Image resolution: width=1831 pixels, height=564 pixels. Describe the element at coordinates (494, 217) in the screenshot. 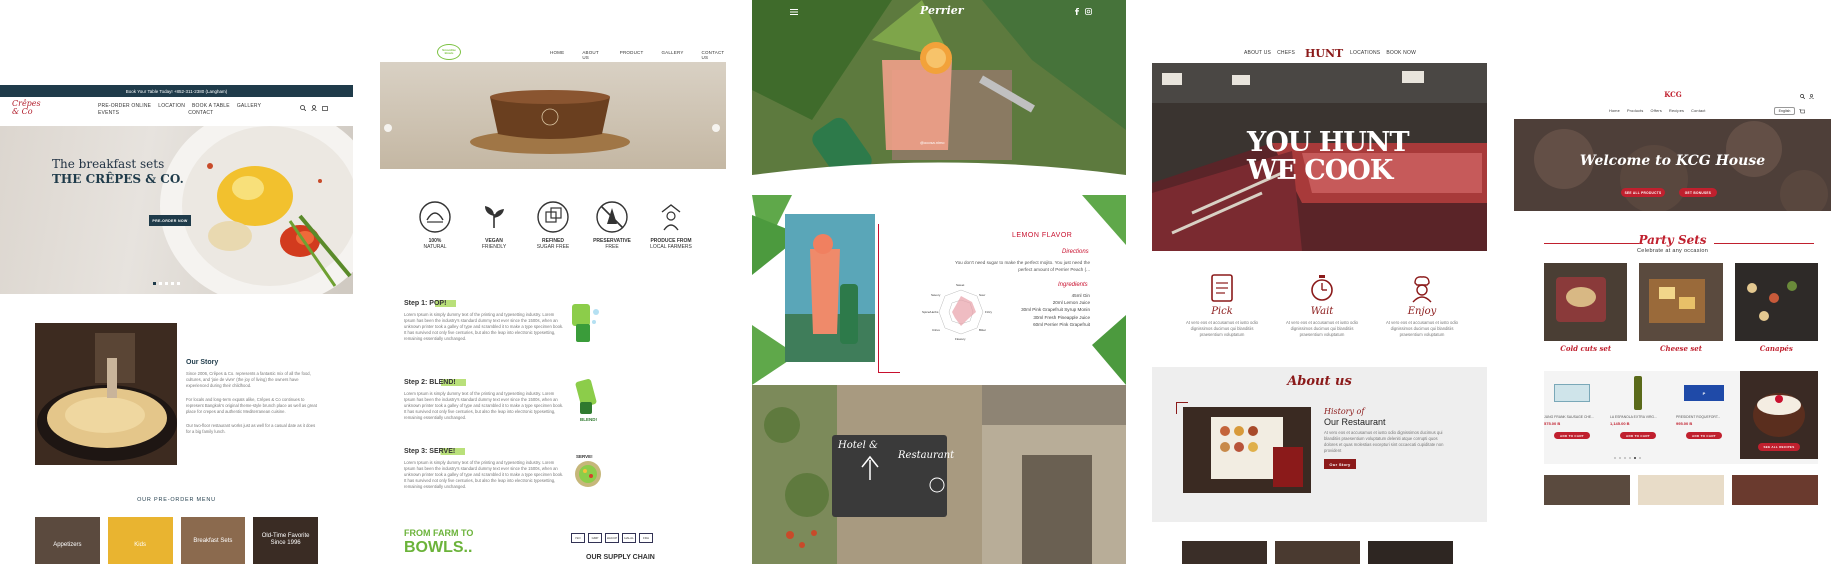

I see `sprout-icon` at that location.